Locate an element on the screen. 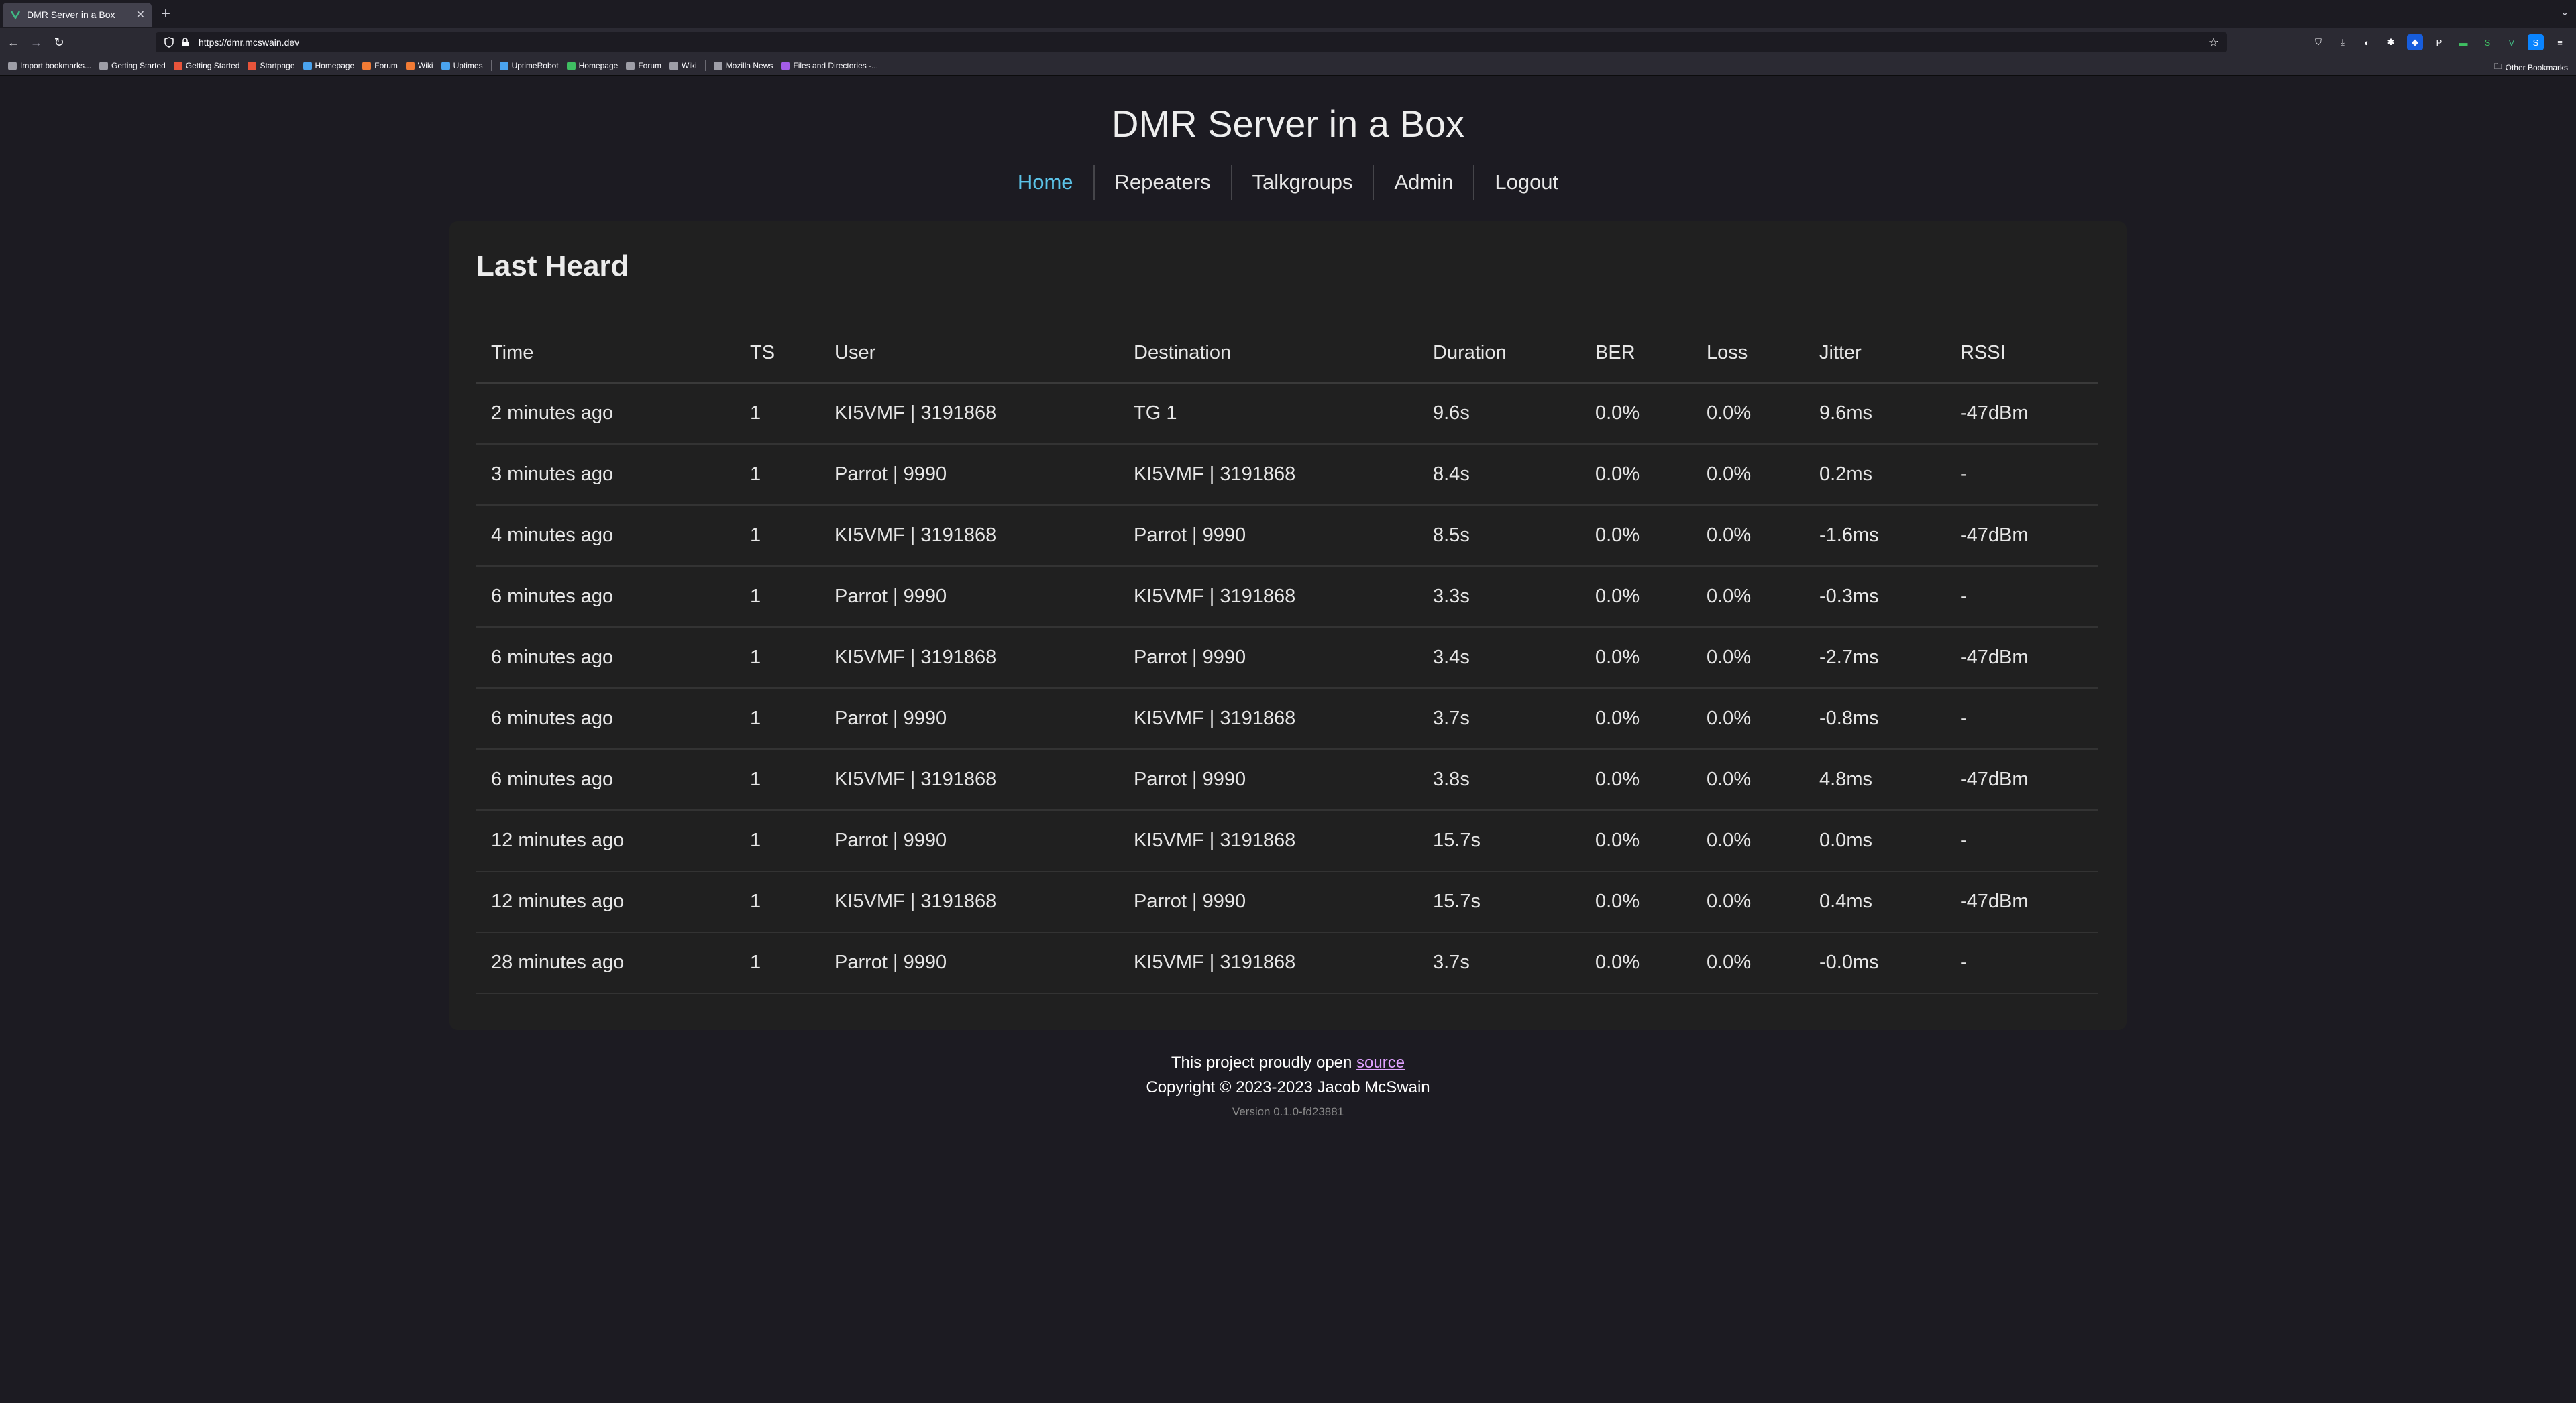 This screenshot has height=1403, width=2576. lock-icon is located at coordinates (185, 42).